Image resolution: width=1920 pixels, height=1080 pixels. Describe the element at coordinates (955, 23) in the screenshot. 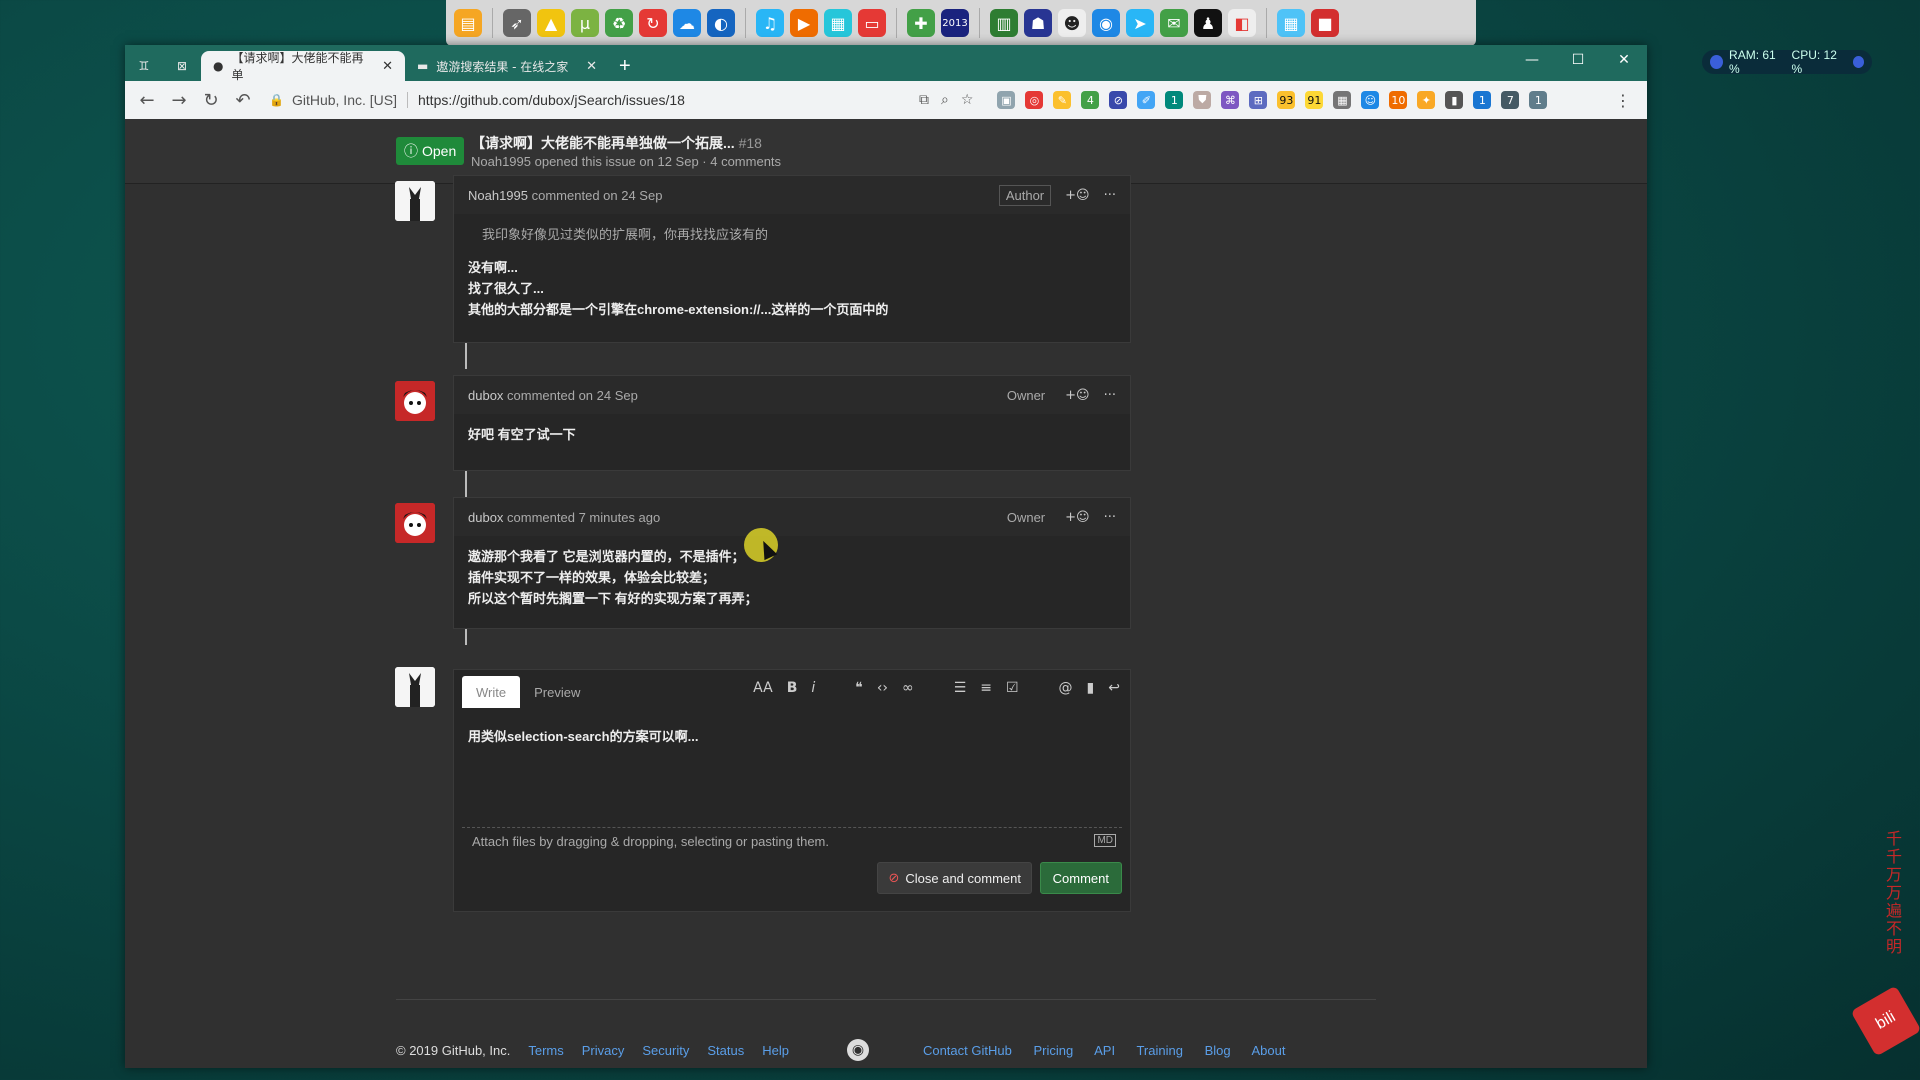

I see `year-badge-icon: 2013` at that location.